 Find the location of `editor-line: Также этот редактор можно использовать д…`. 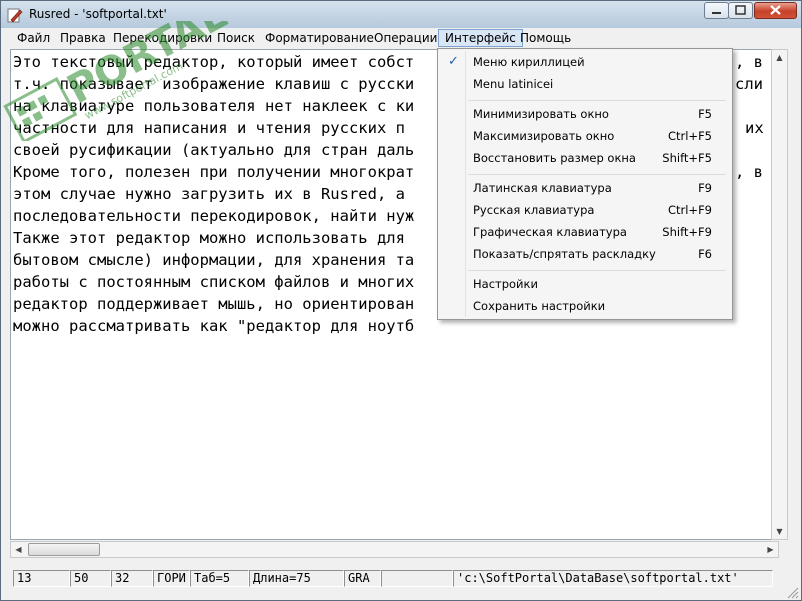

editor-line: Также этот редактор можно использовать д… is located at coordinates (209, 238).